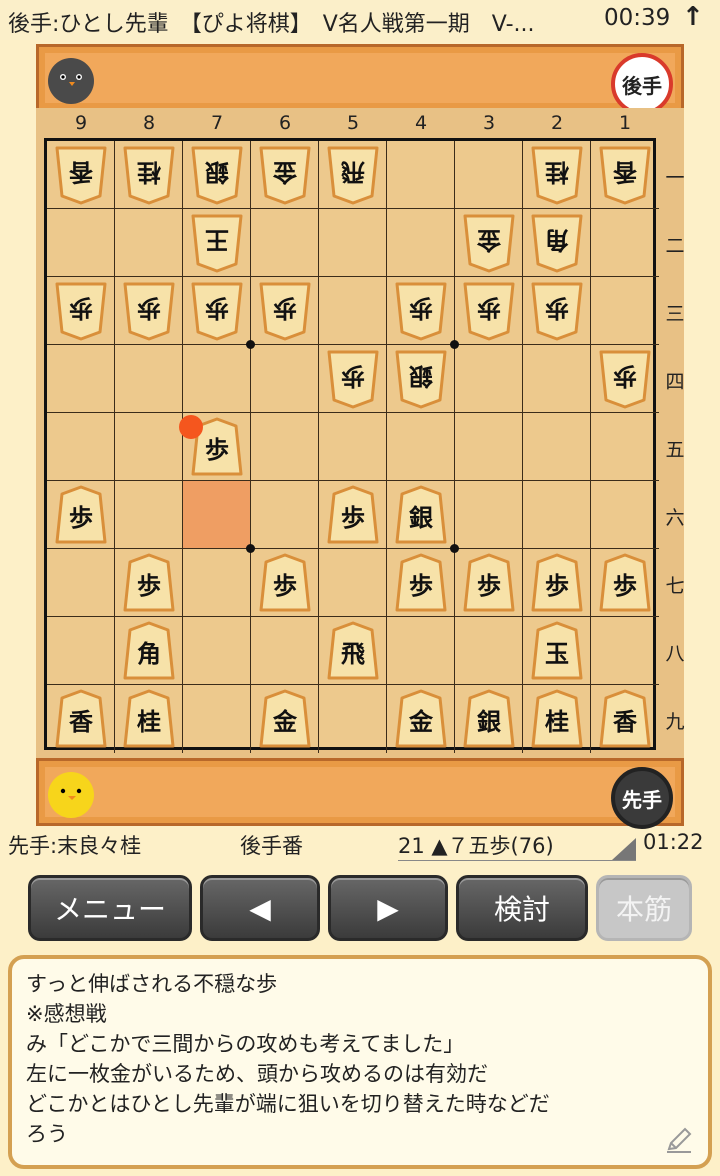 This screenshot has width=720, height=1176. I want to click on mainline-button: 本筋, so click(644, 908).